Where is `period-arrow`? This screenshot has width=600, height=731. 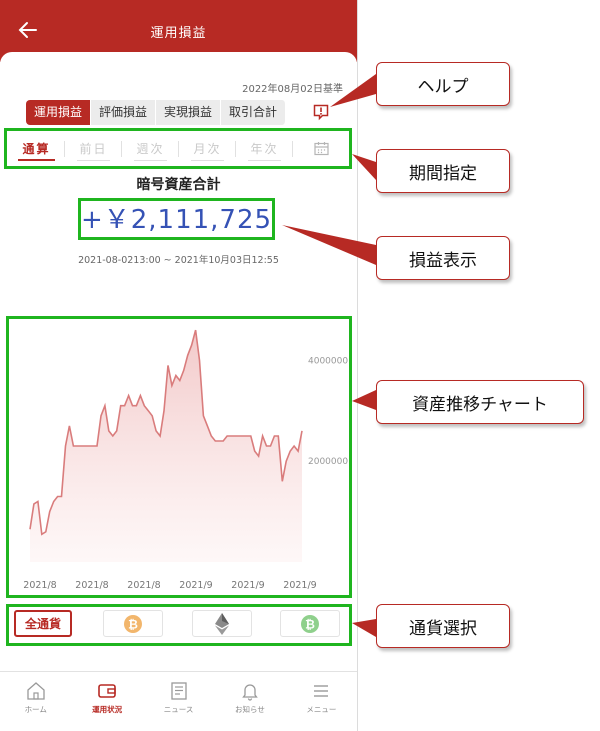 period-arrow is located at coordinates (364, 167).